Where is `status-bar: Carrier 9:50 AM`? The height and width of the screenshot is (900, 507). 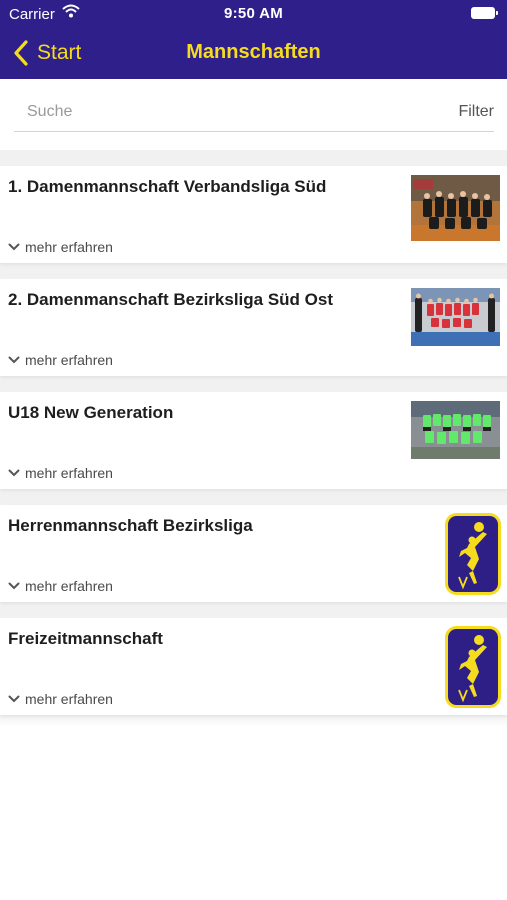
status-bar: Carrier 9:50 AM is located at coordinates (253, 14).